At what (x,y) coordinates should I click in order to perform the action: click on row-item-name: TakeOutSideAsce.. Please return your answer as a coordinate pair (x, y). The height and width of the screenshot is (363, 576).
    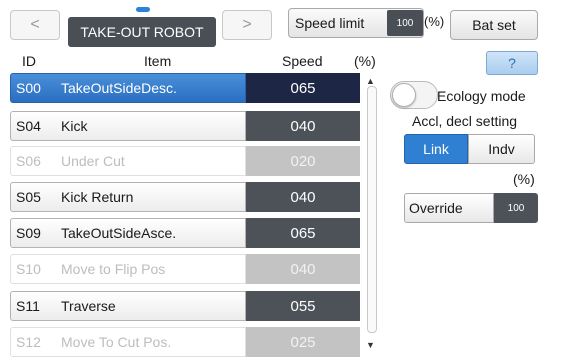
    Looking at the image, I should click on (119, 233).